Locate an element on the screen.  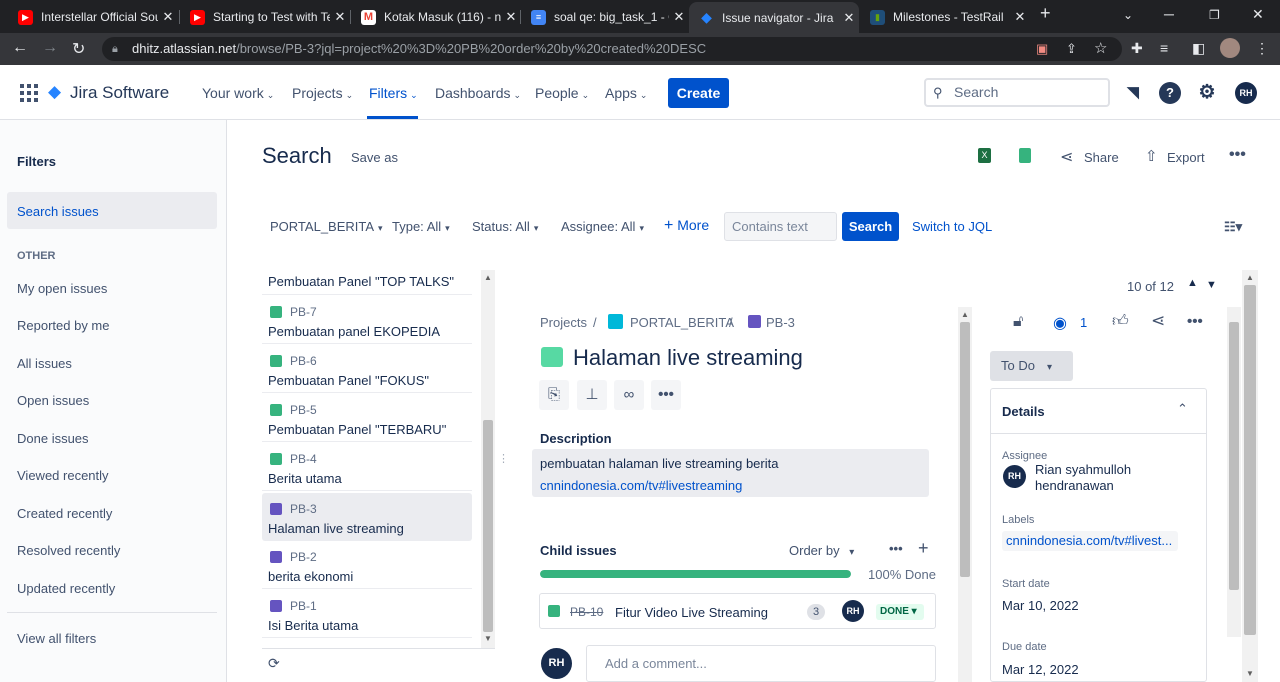
list-item: PB-7 Pembuatan panel EKOPEDIA is located at coordinates (367, 320).